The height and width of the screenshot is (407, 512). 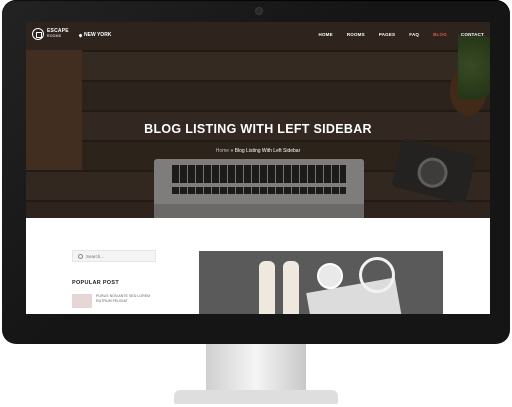 I want to click on search-input, so click(x=116, y=256).